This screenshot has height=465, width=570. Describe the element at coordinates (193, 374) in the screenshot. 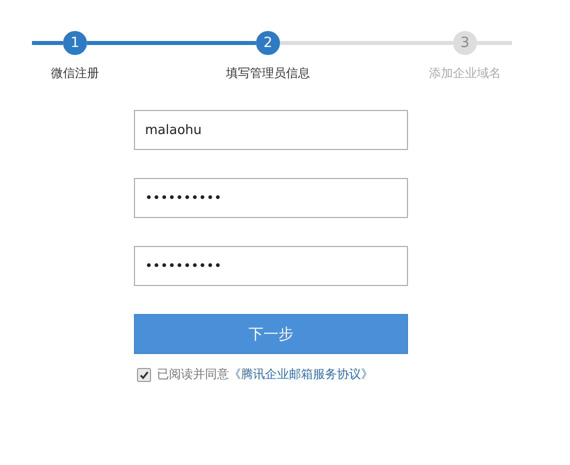

I see `agreement-text: 已阅读并同意` at that location.